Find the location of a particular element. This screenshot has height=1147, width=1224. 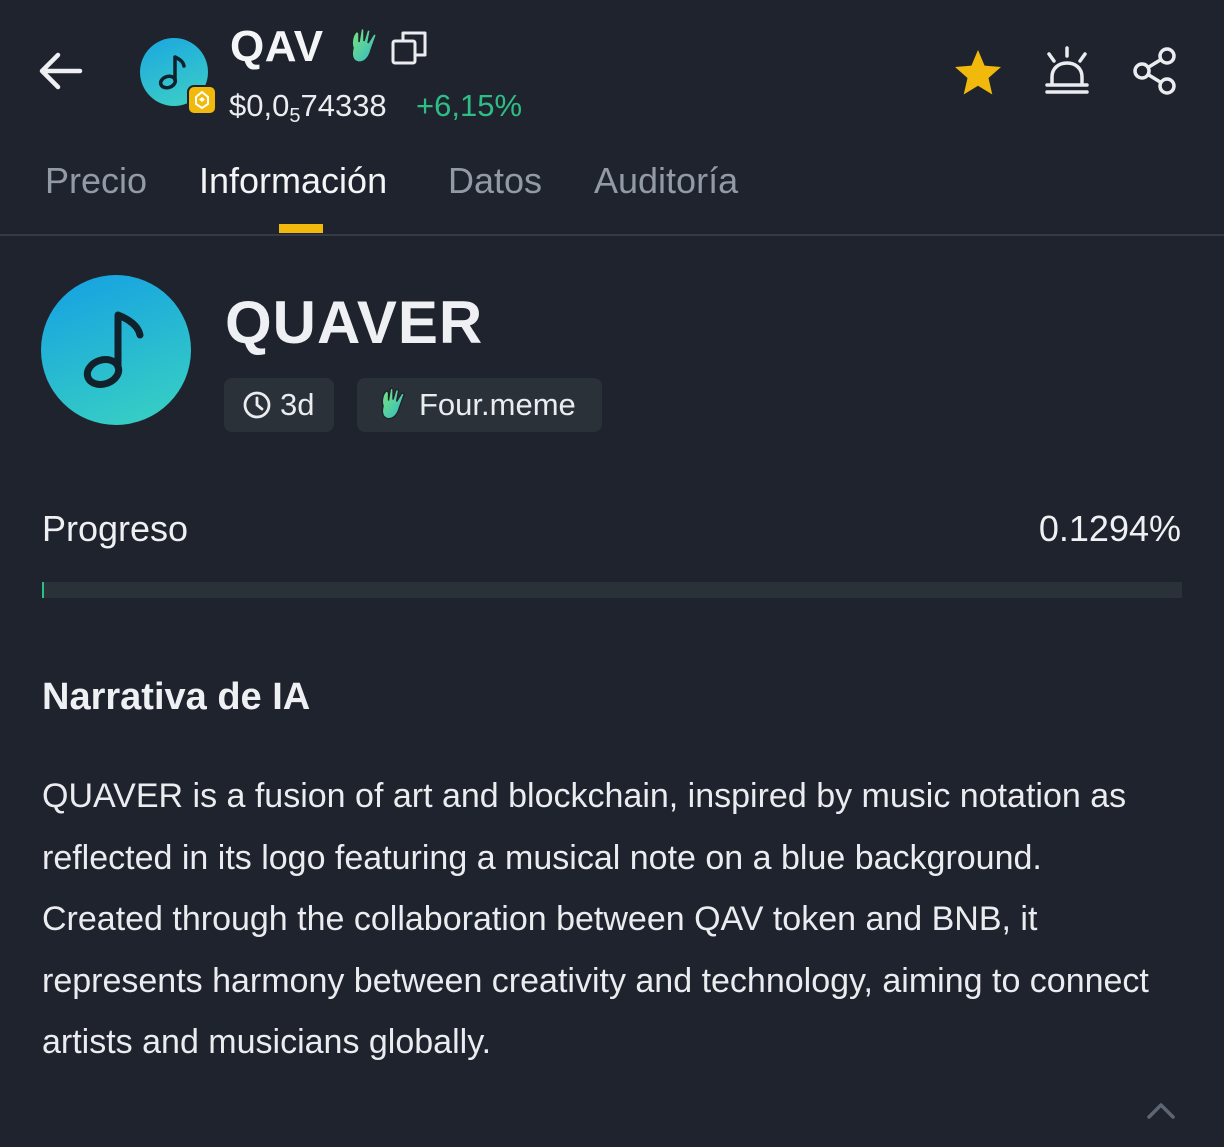

back-button is located at coordinates (60, 71).